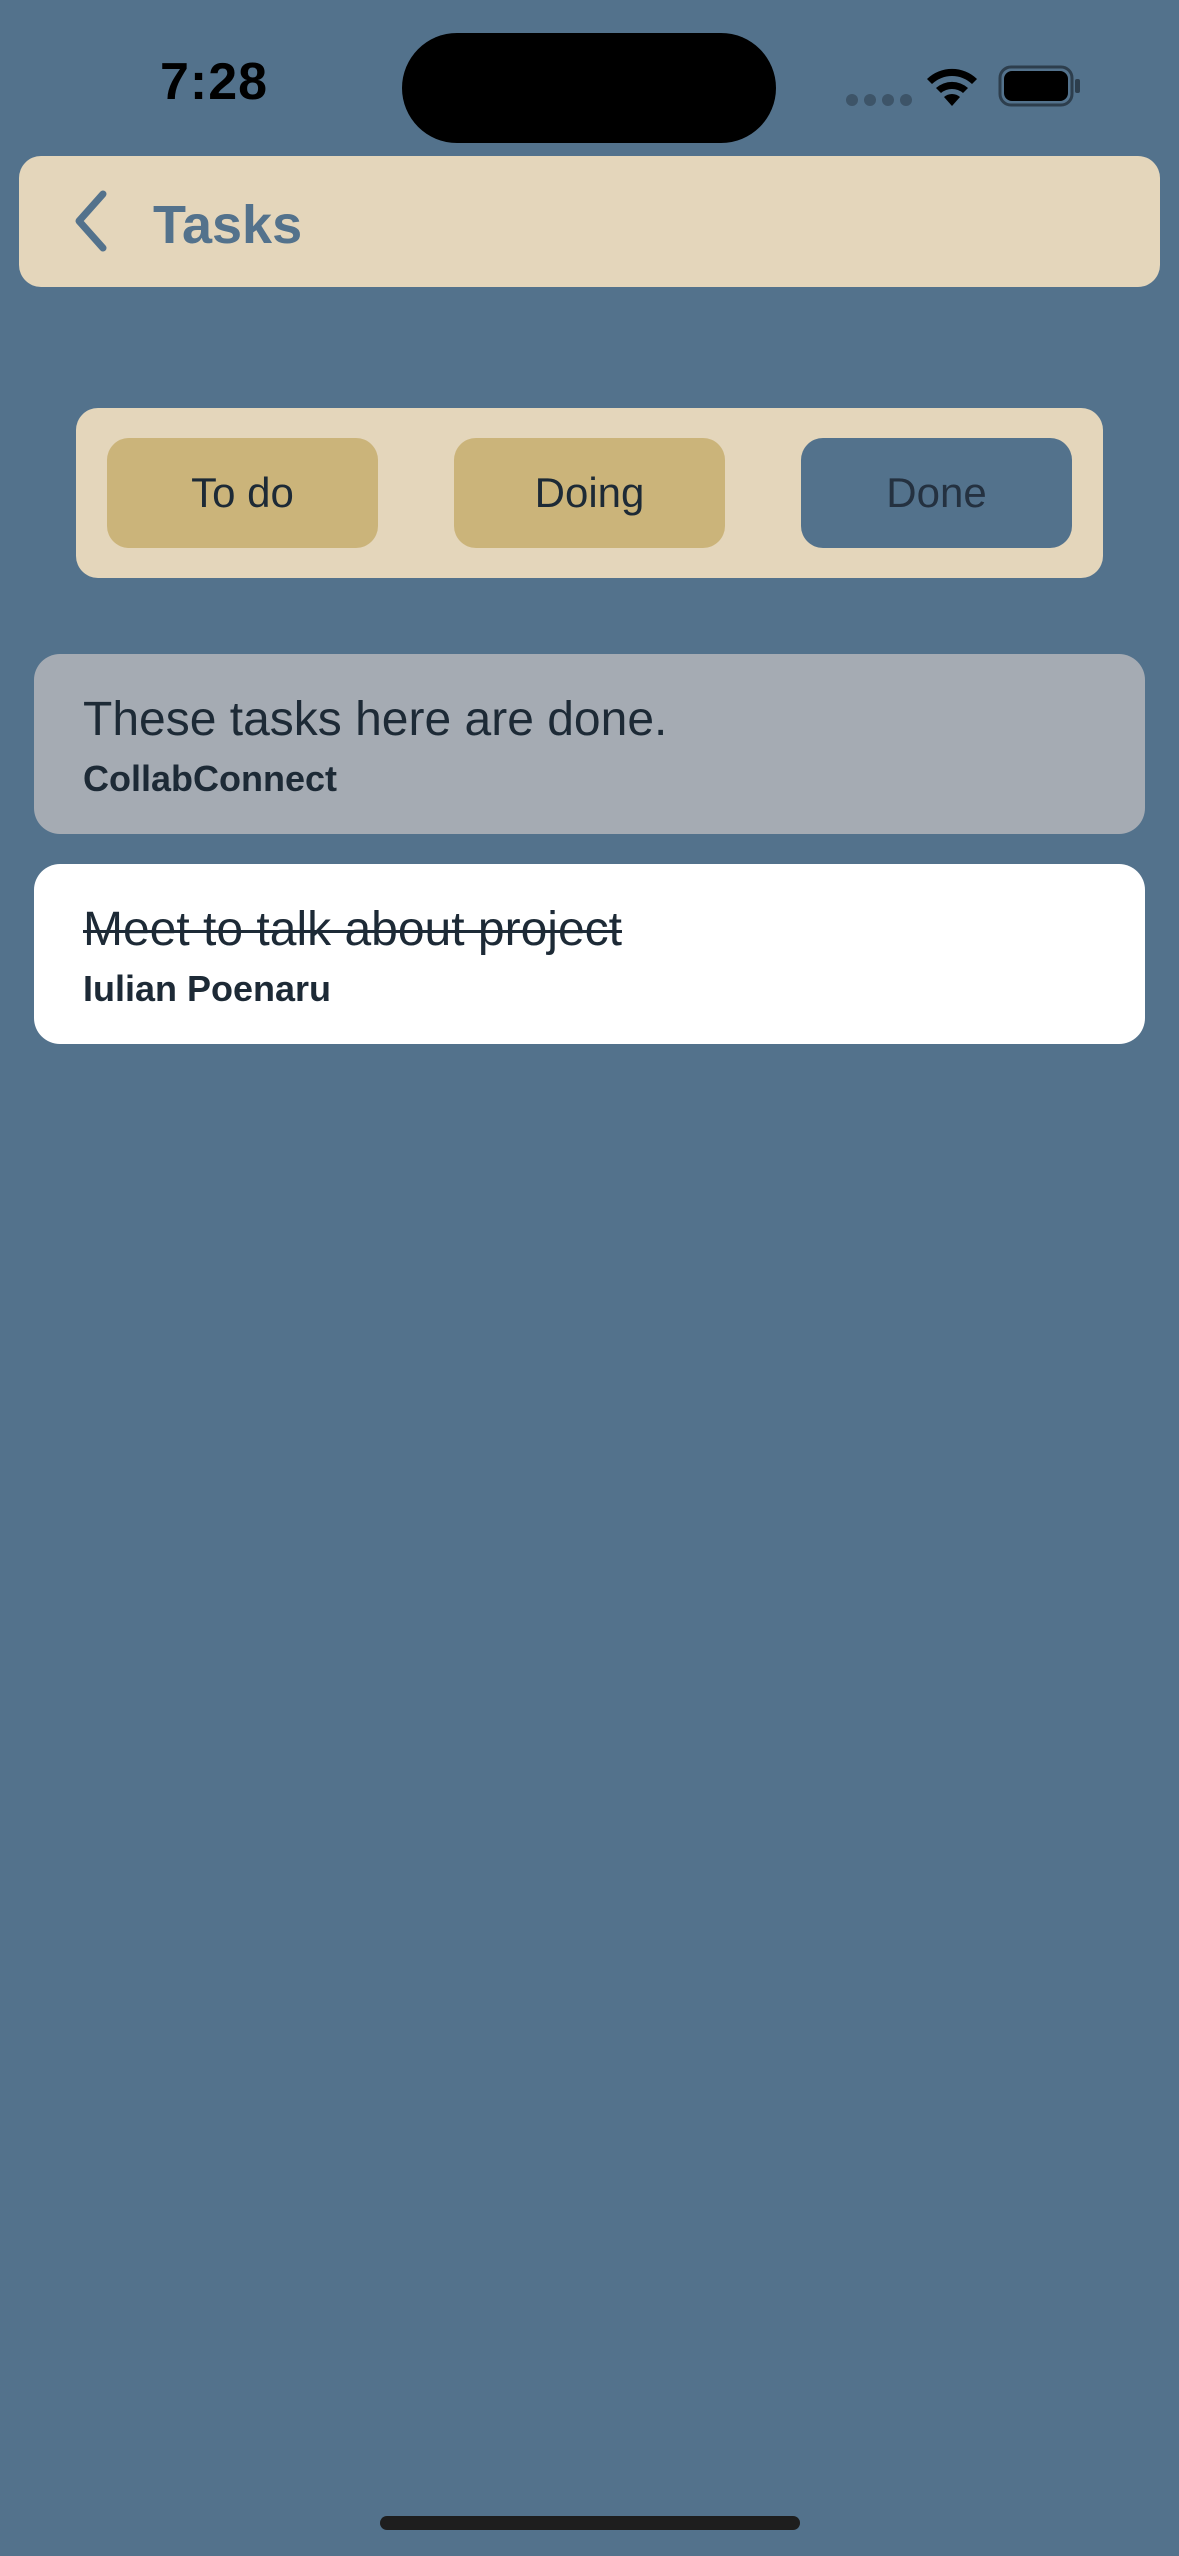  I want to click on task-assignee: Iulian Poenaru, so click(207, 988).